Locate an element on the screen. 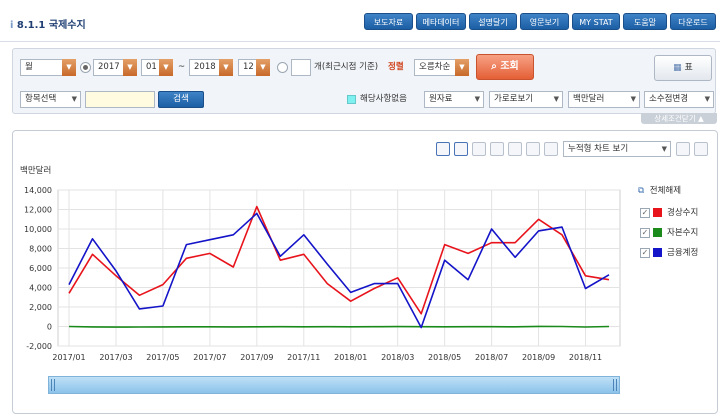  column-chart-icon is located at coordinates (515, 149).